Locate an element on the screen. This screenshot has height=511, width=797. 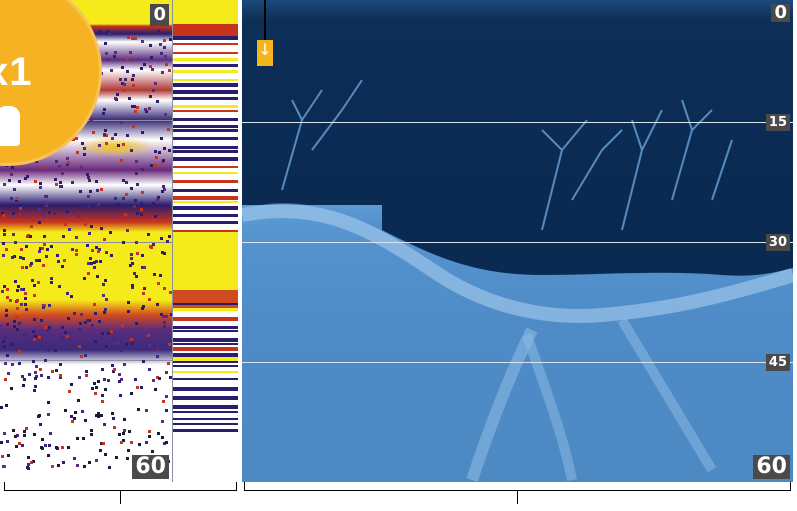
callout-bracket-left-edge is located at coordinates (4, 486).